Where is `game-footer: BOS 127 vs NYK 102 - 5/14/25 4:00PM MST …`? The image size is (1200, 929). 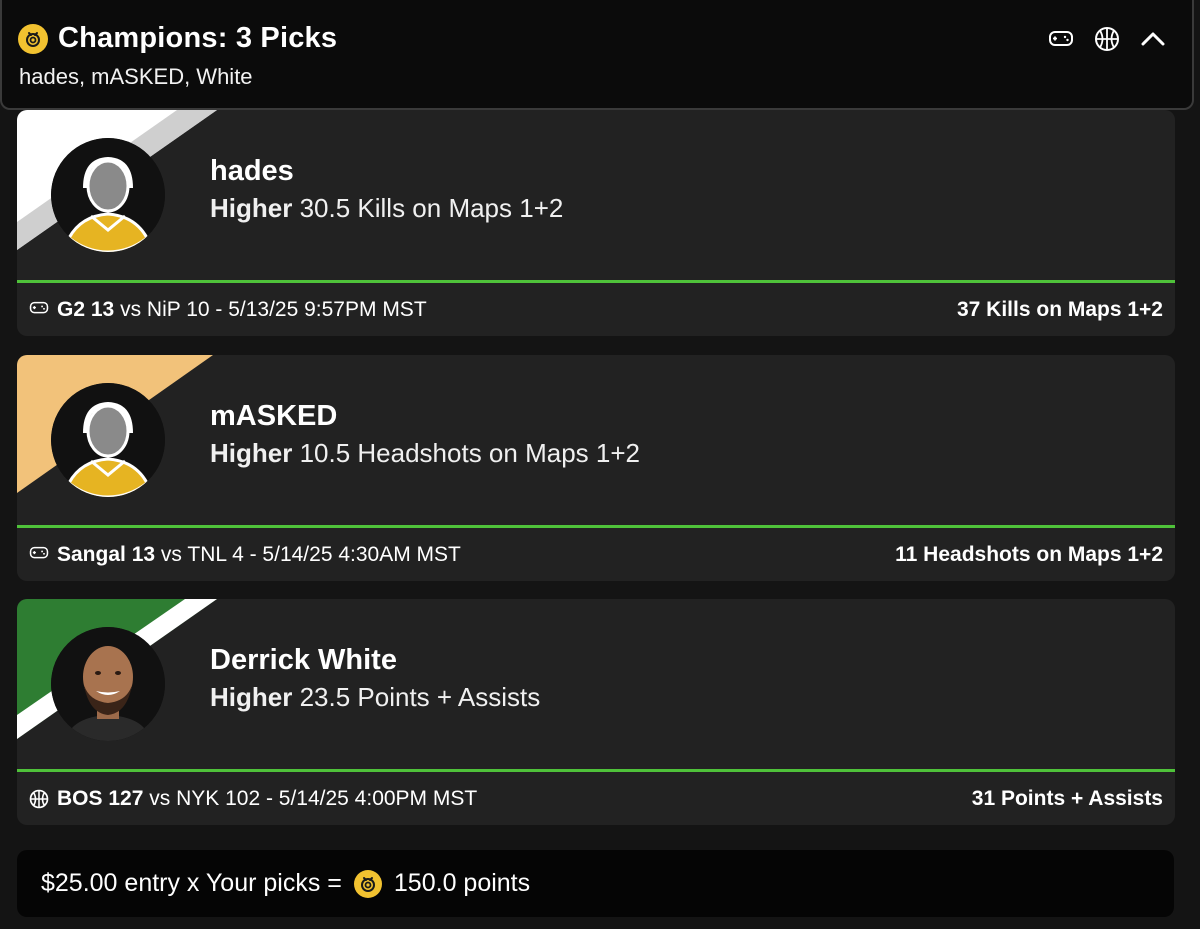
game-footer: BOS 127 vs NYK 102 - 5/14/25 4:00PM MST … is located at coordinates (596, 798).